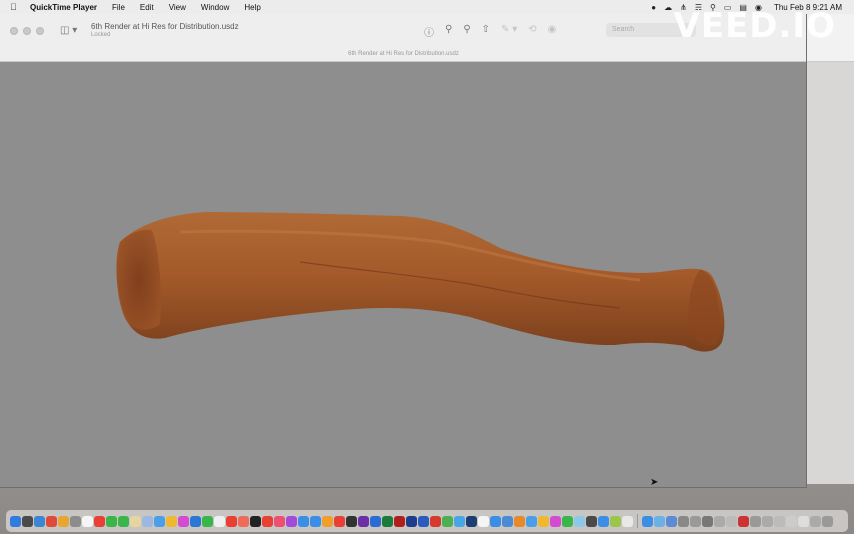 The height and width of the screenshot is (534, 854). What do you see at coordinates (63, 7) in the screenshot?
I see `menu-app-name: QuickTime Player` at bounding box center [63, 7].